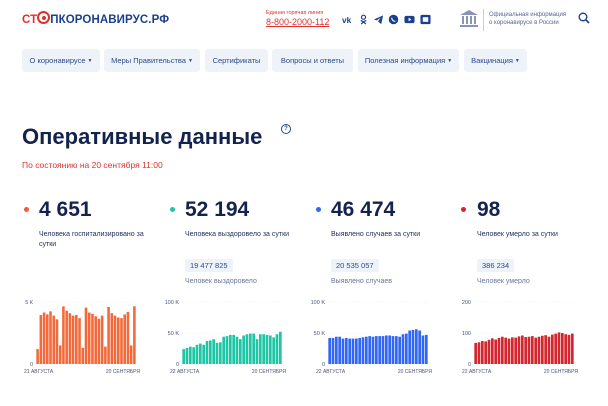 The height and width of the screenshot is (406, 608). What do you see at coordinates (297, 22) in the screenshot?
I see `hotline-number-link: 8-800-2000-112` at bounding box center [297, 22].